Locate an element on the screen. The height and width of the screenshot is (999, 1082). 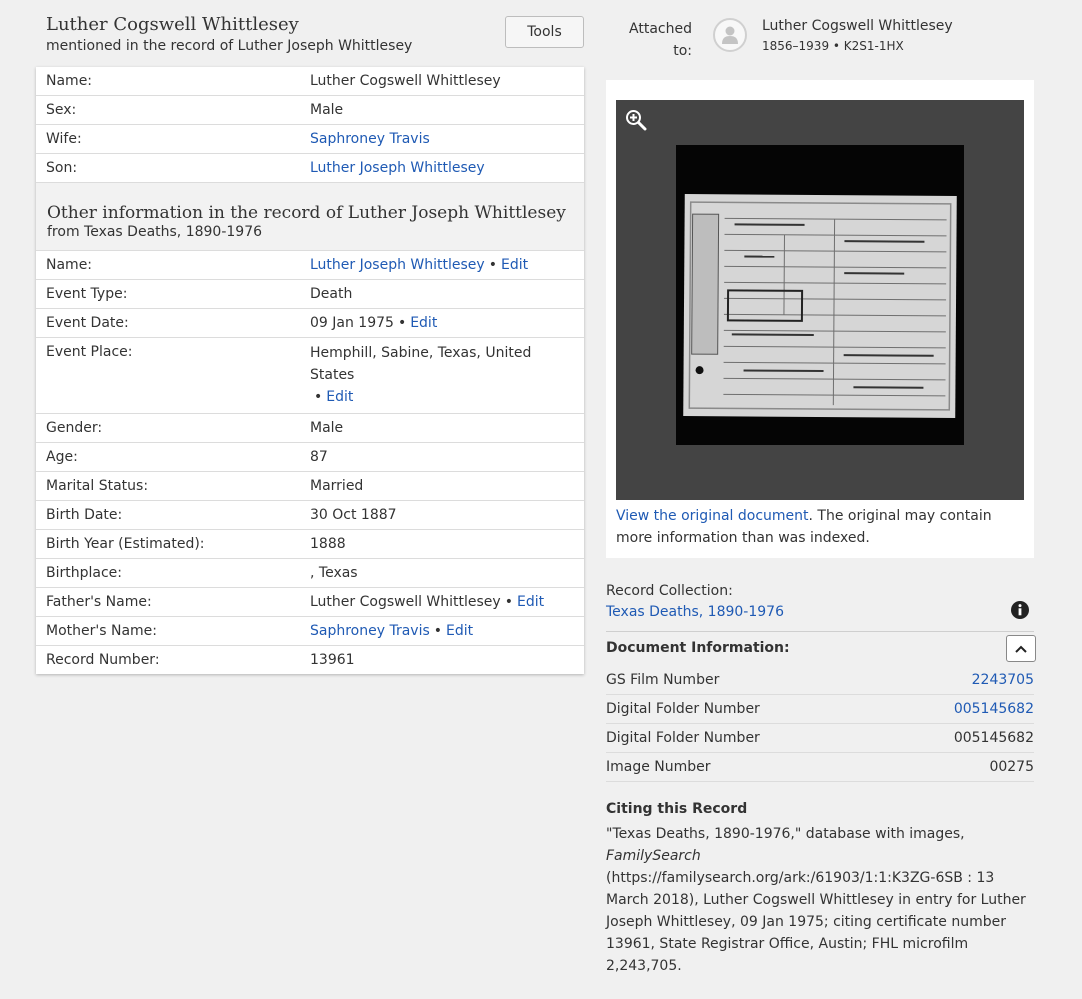
edit-date-link: Edit is located at coordinates (423, 323).